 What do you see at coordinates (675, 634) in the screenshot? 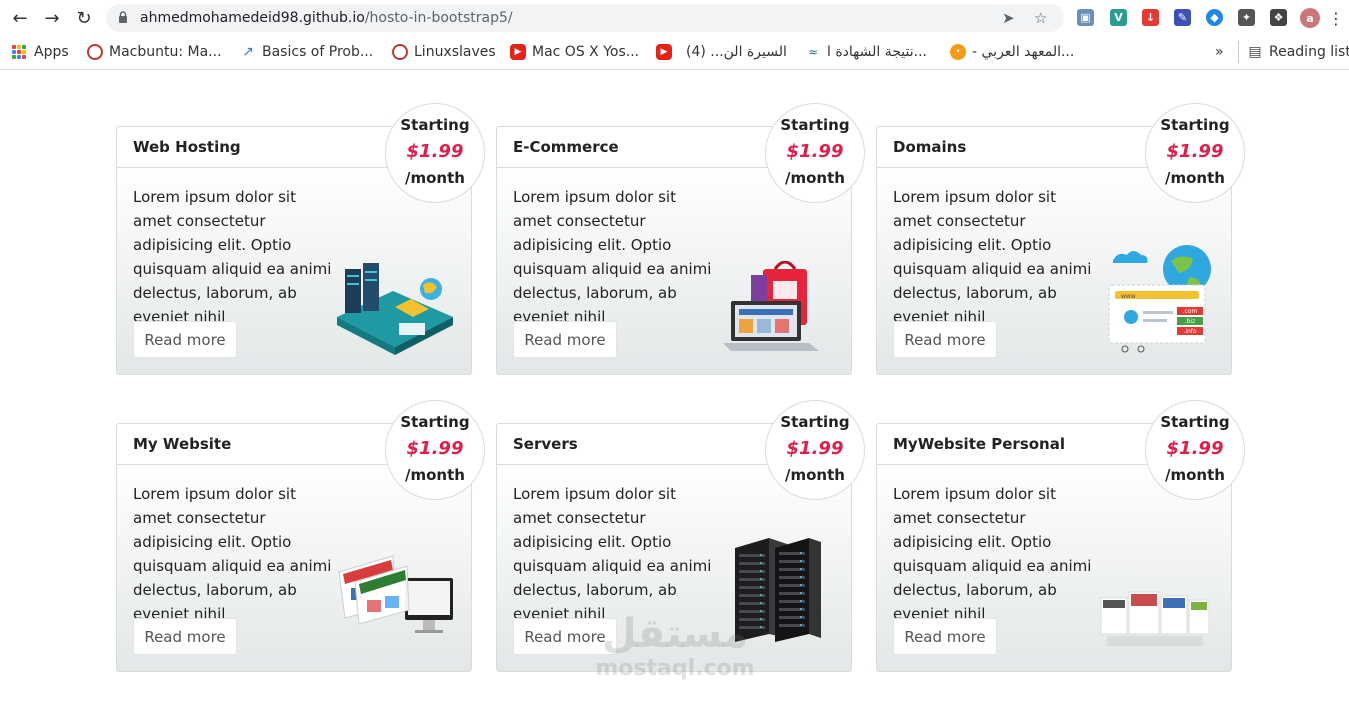
I see `watermark-arabic: مستقل` at bounding box center [675, 634].